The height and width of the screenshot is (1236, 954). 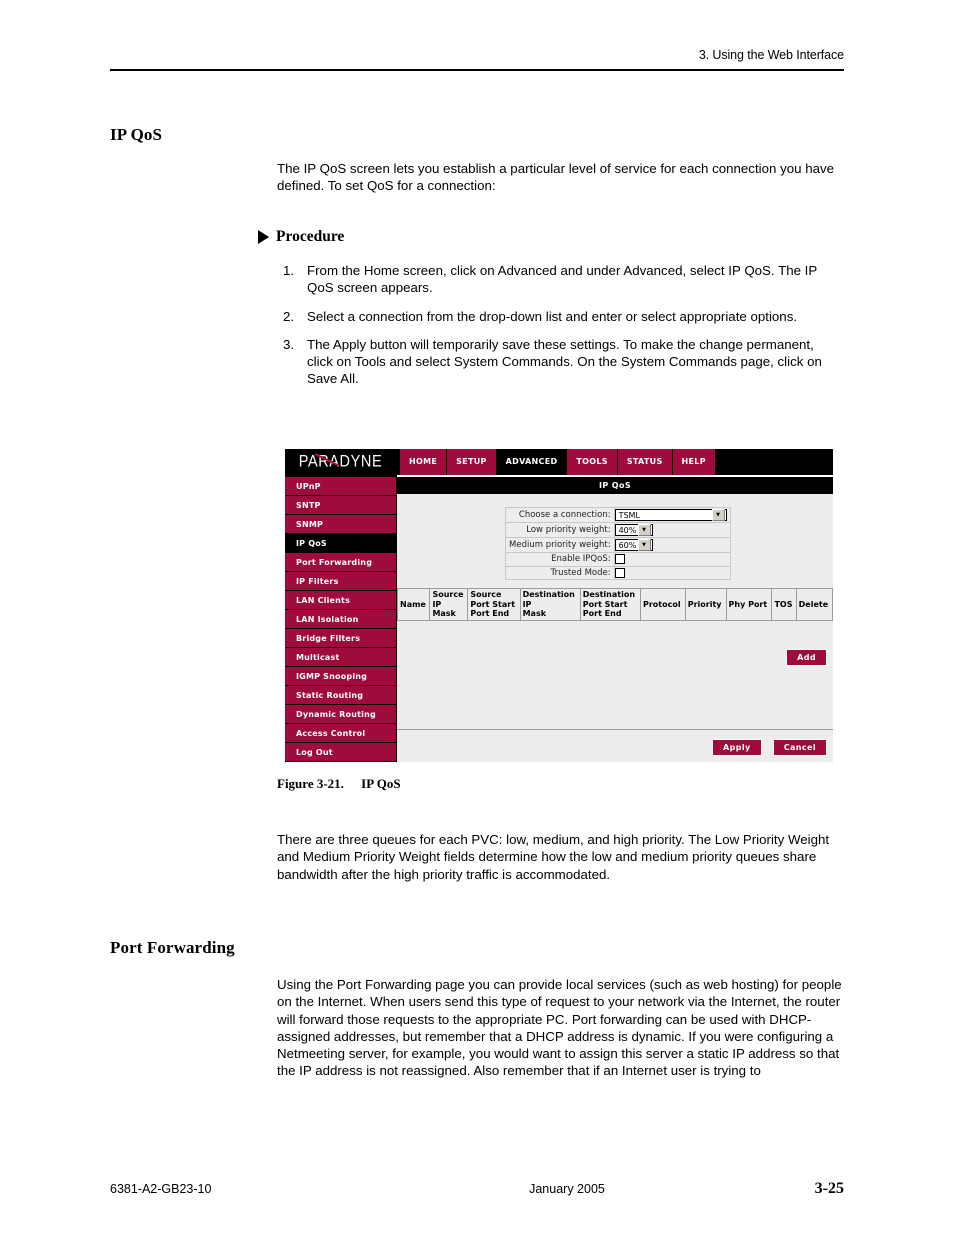 I want to click on sidebar-item-bridge-filters: Bridge Filters, so click(x=340, y=638).